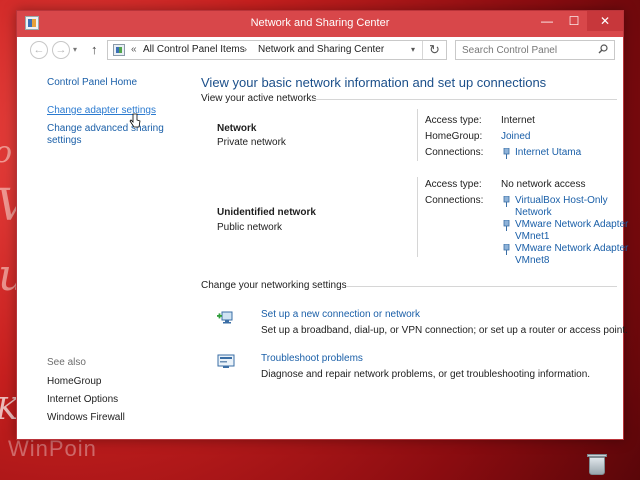  What do you see at coordinates (413, 49) in the screenshot?
I see `address-dropdown-icon: ▾` at bounding box center [413, 49].